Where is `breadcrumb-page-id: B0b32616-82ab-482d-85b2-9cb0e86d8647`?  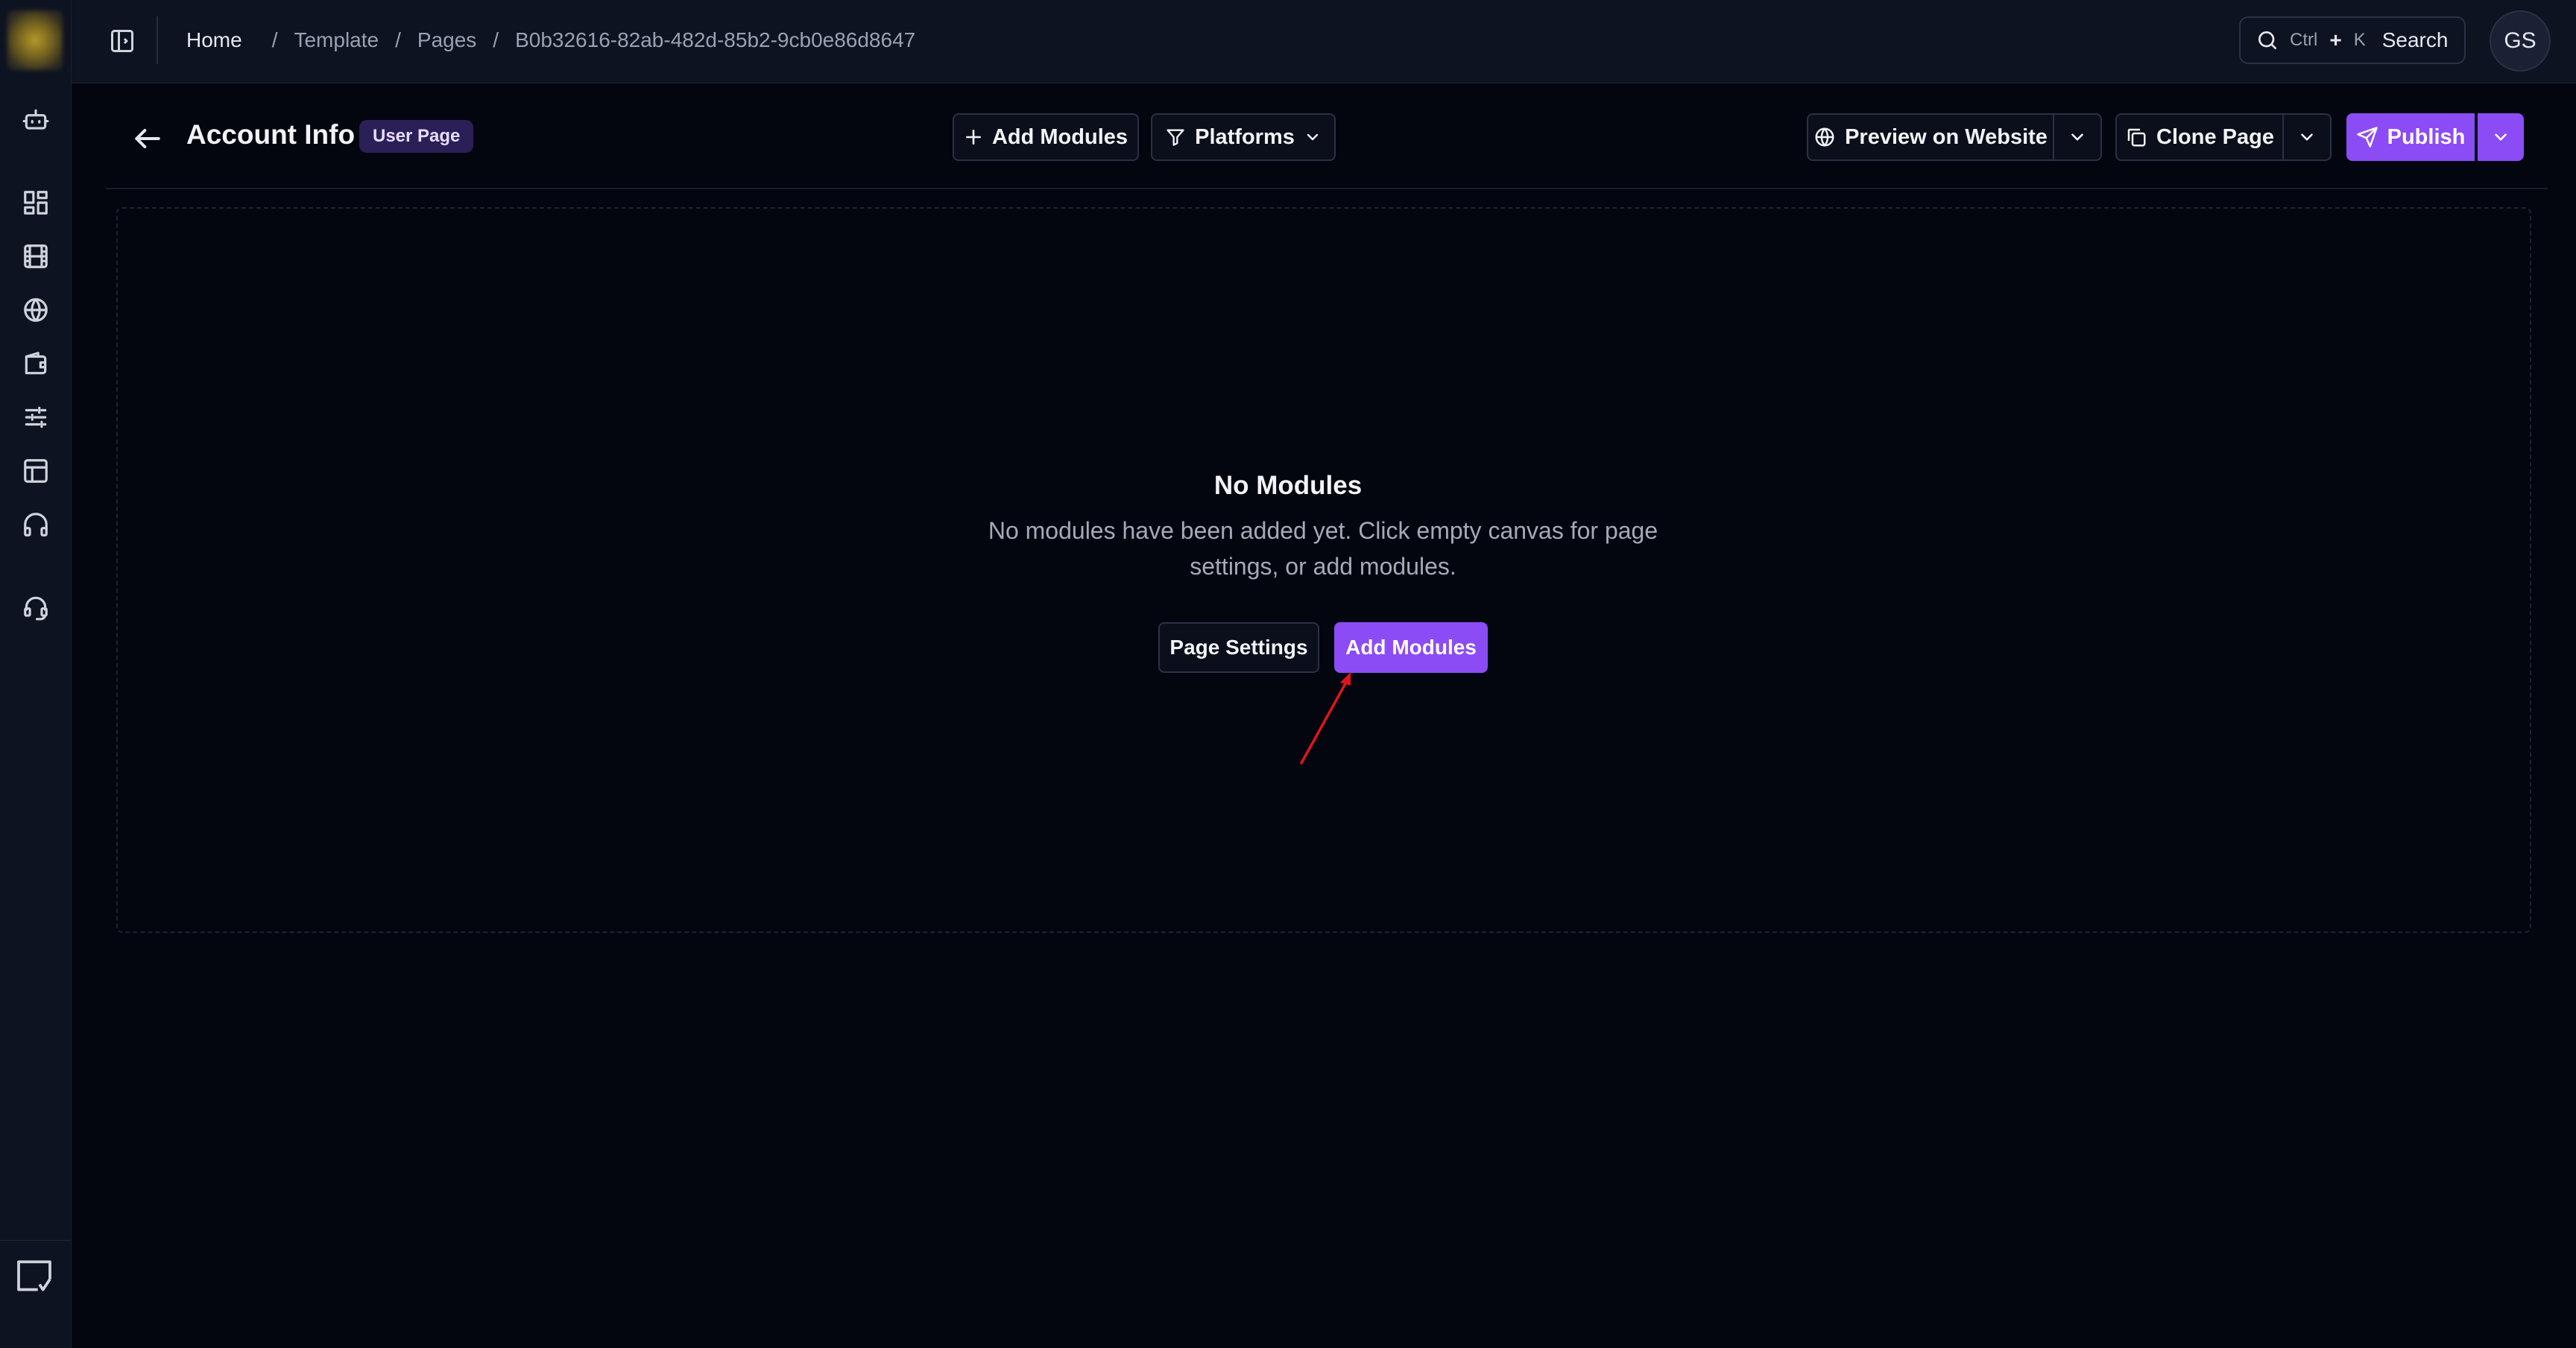
breadcrumb-page-id: B0b32616-82ab-482d-85b2-9cb0e86d8647 is located at coordinates (715, 39).